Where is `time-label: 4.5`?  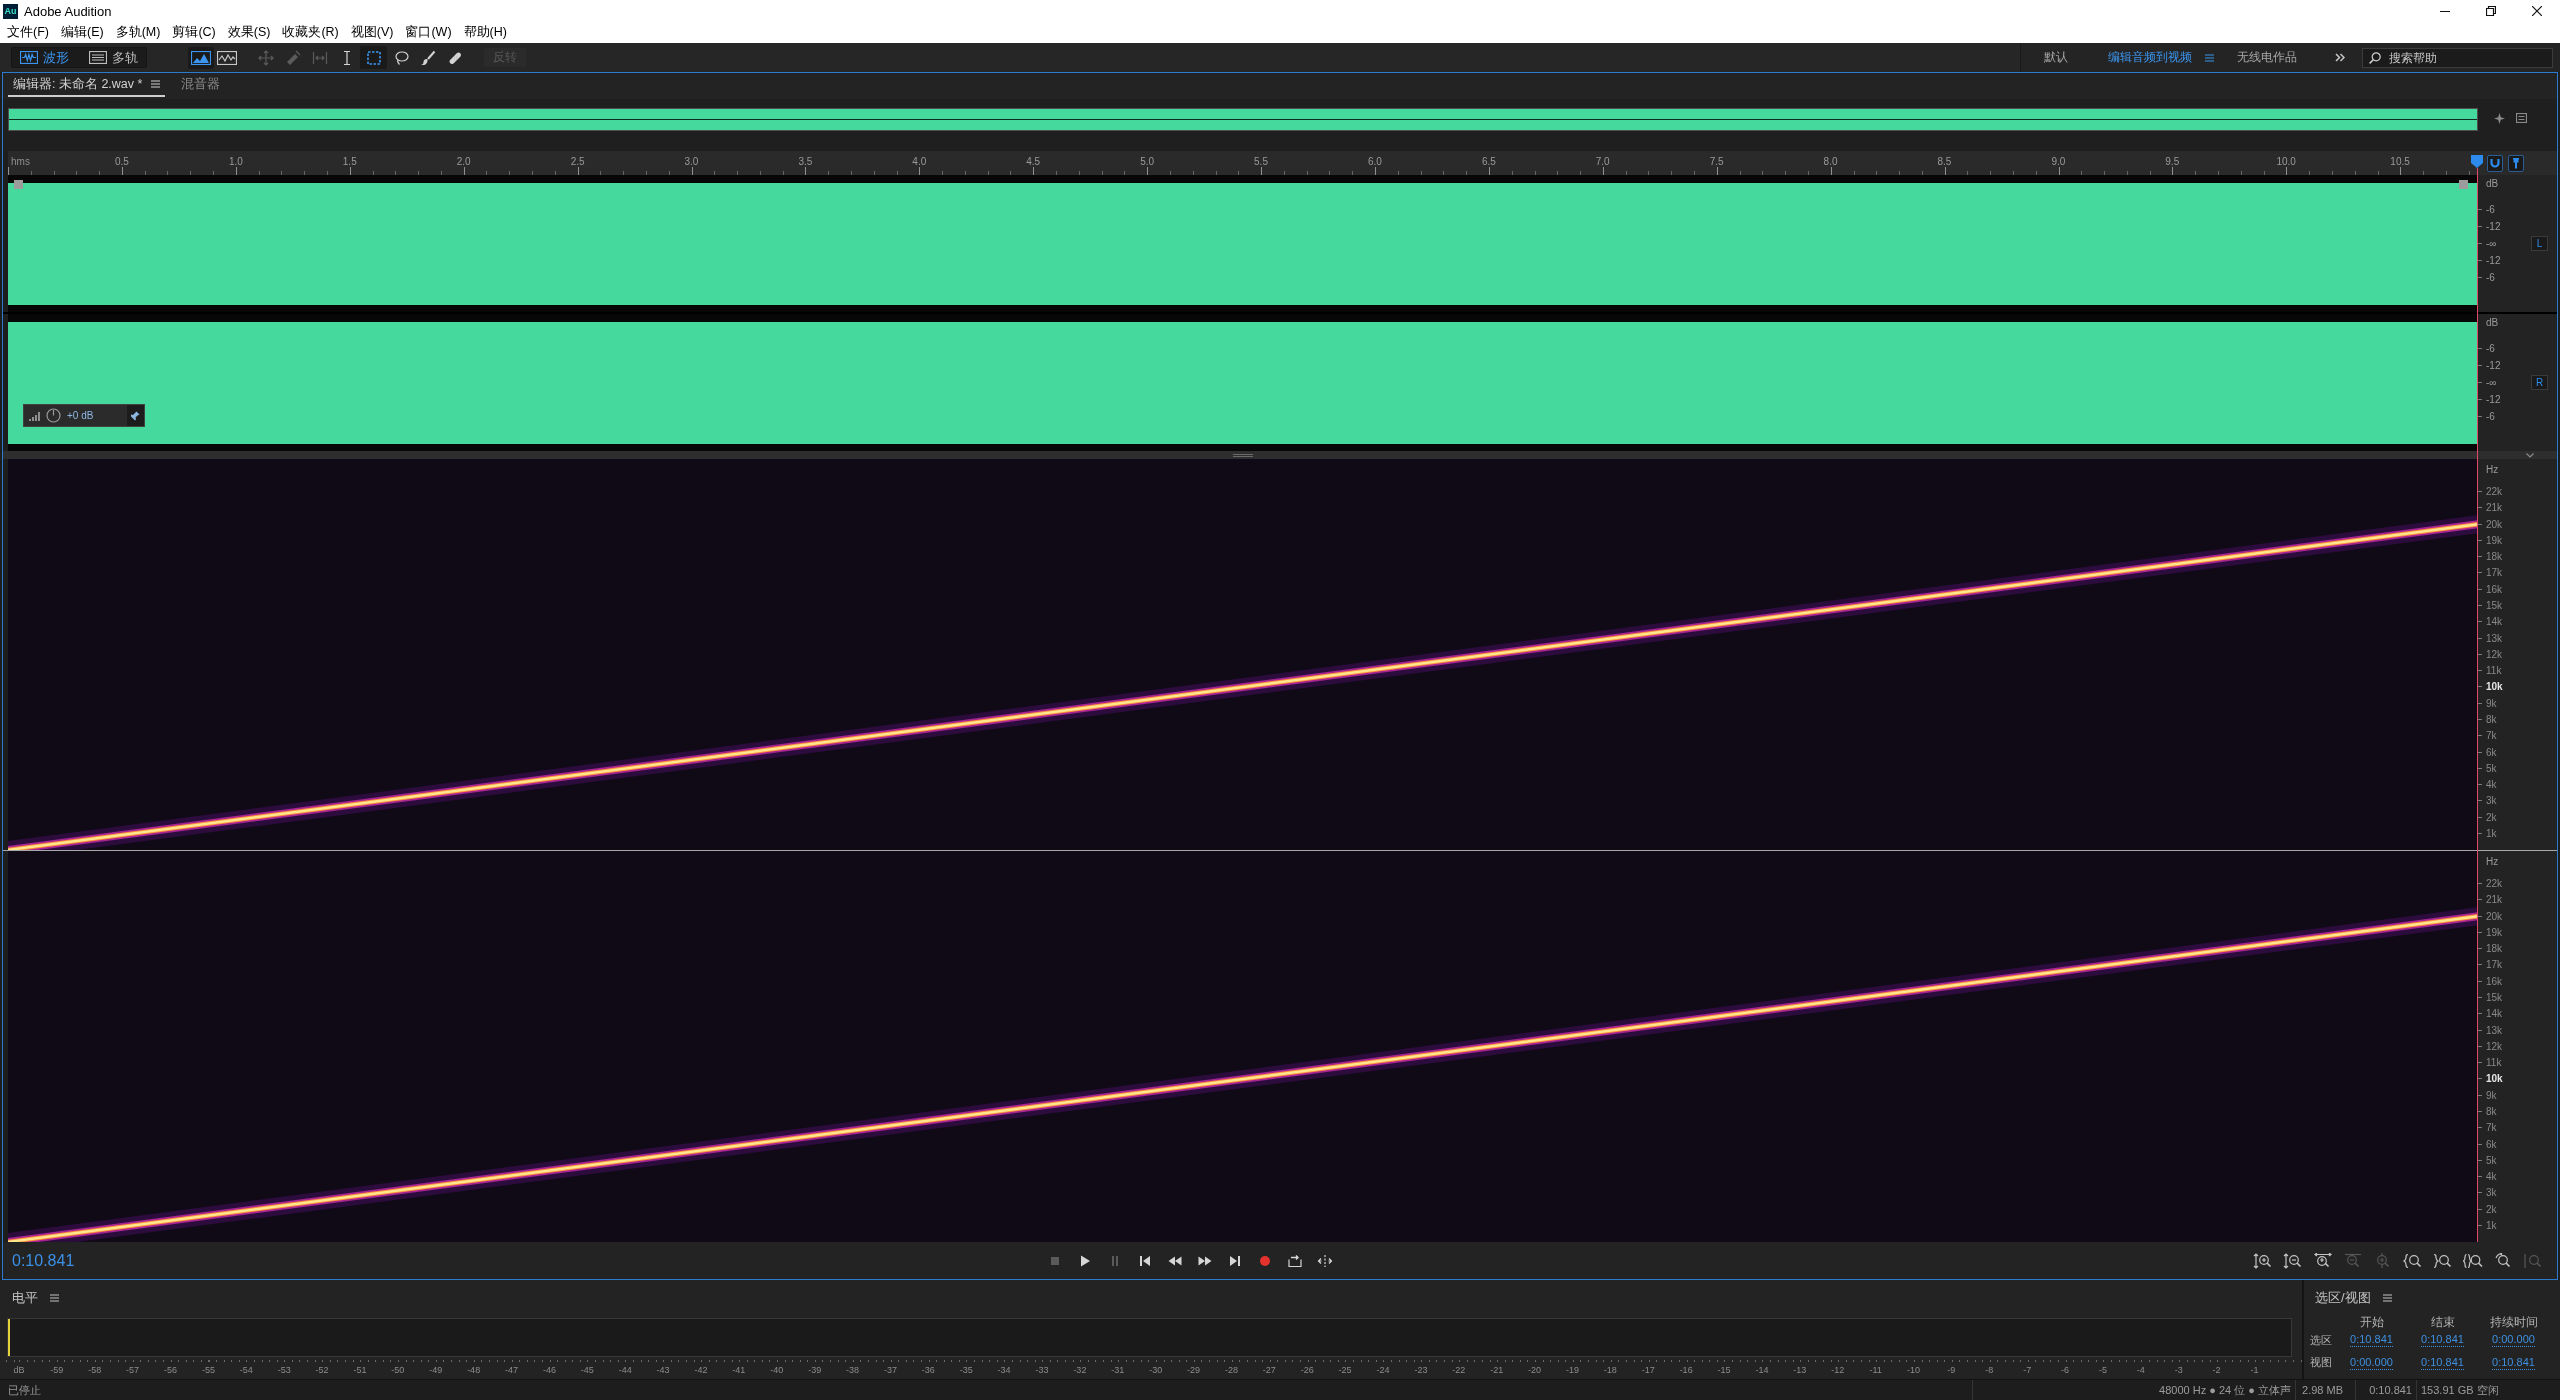 time-label: 4.5 is located at coordinates (1033, 161).